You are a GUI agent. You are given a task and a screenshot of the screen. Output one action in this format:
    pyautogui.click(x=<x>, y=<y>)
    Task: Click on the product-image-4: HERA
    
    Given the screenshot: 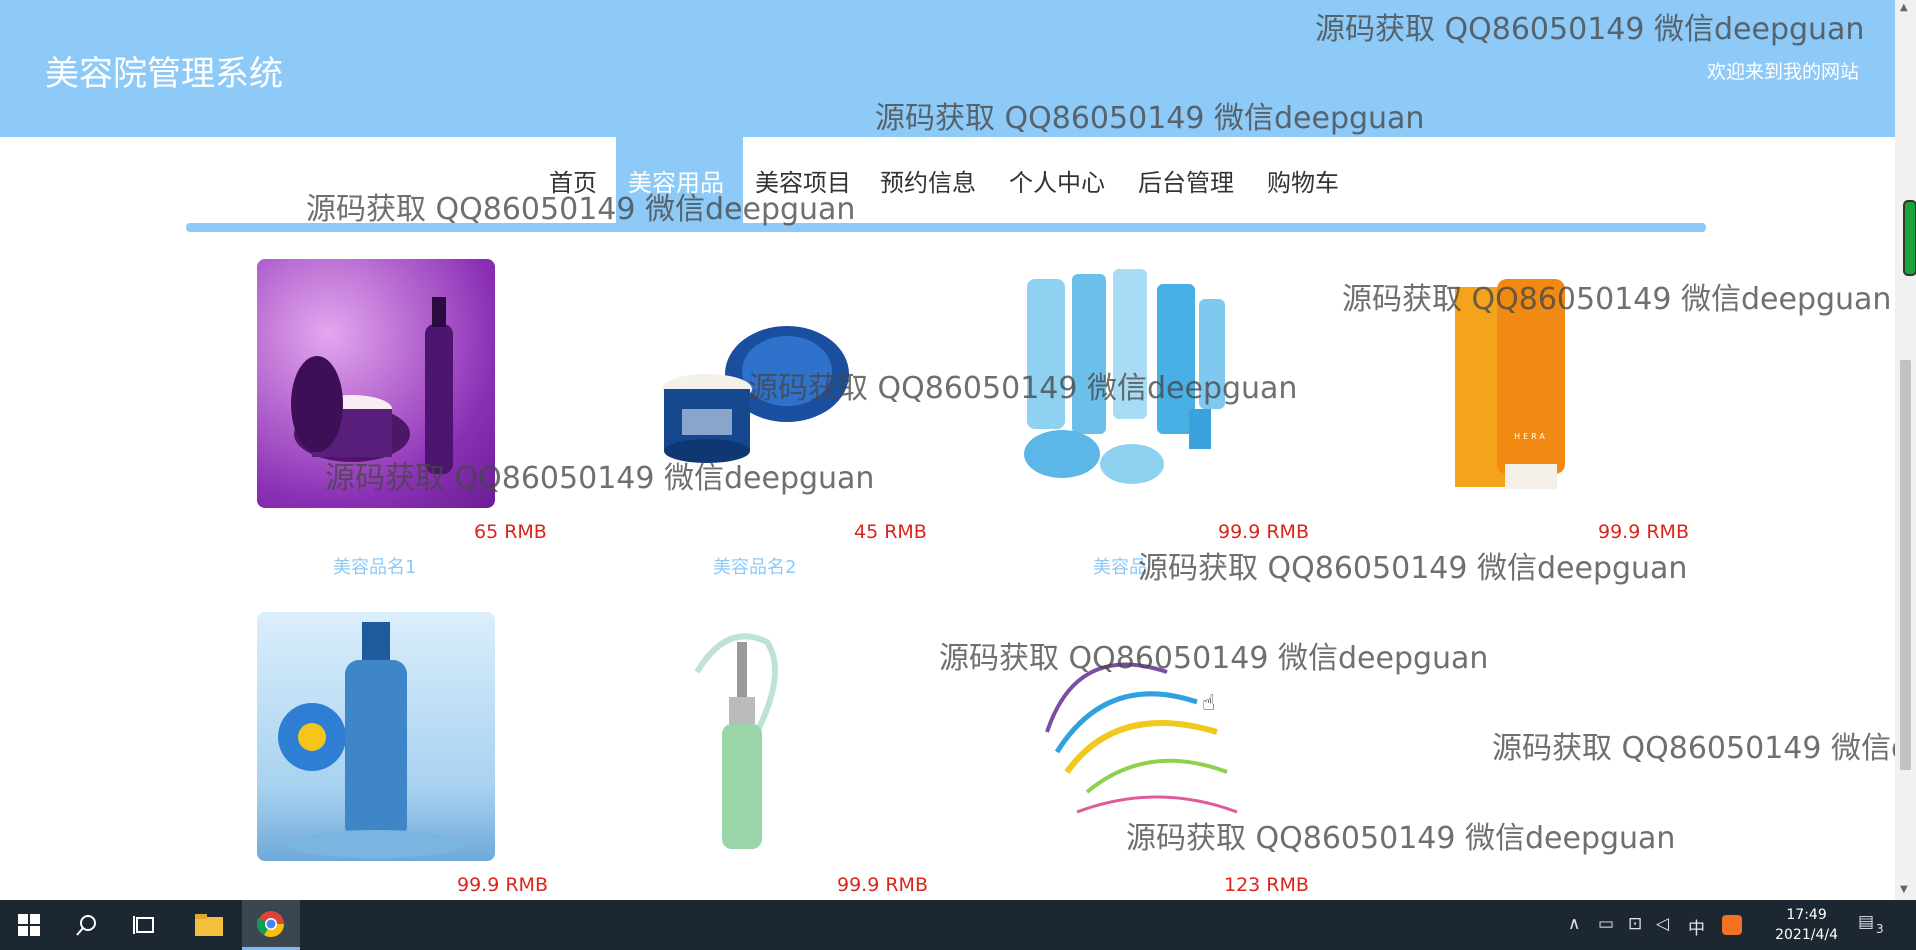 What is the action you would take?
    pyautogui.click(x=1516, y=383)
    